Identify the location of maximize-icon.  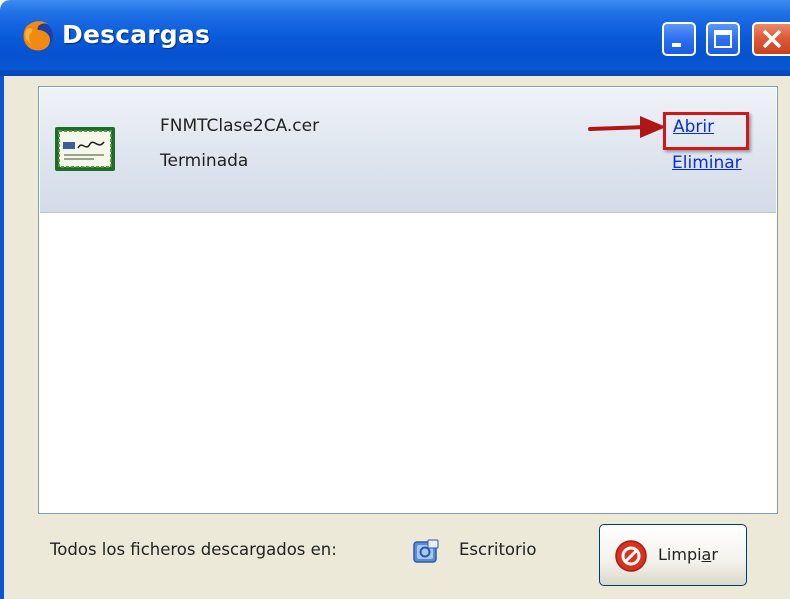
(723, 39).